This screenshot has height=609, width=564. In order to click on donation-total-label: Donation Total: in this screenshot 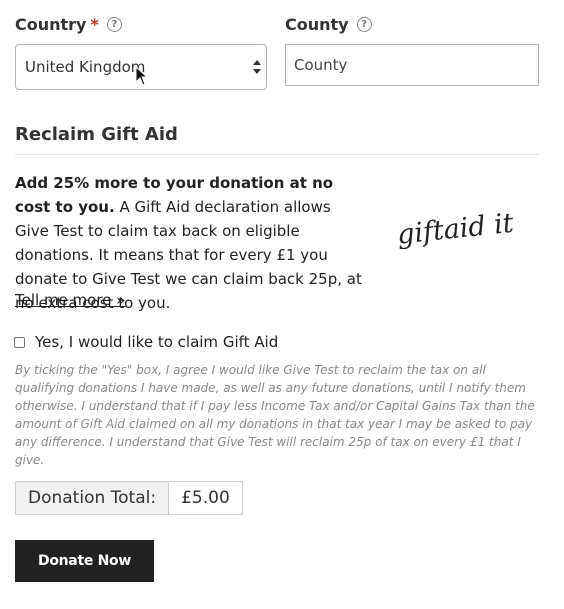, I will do `click(93, 498)`.